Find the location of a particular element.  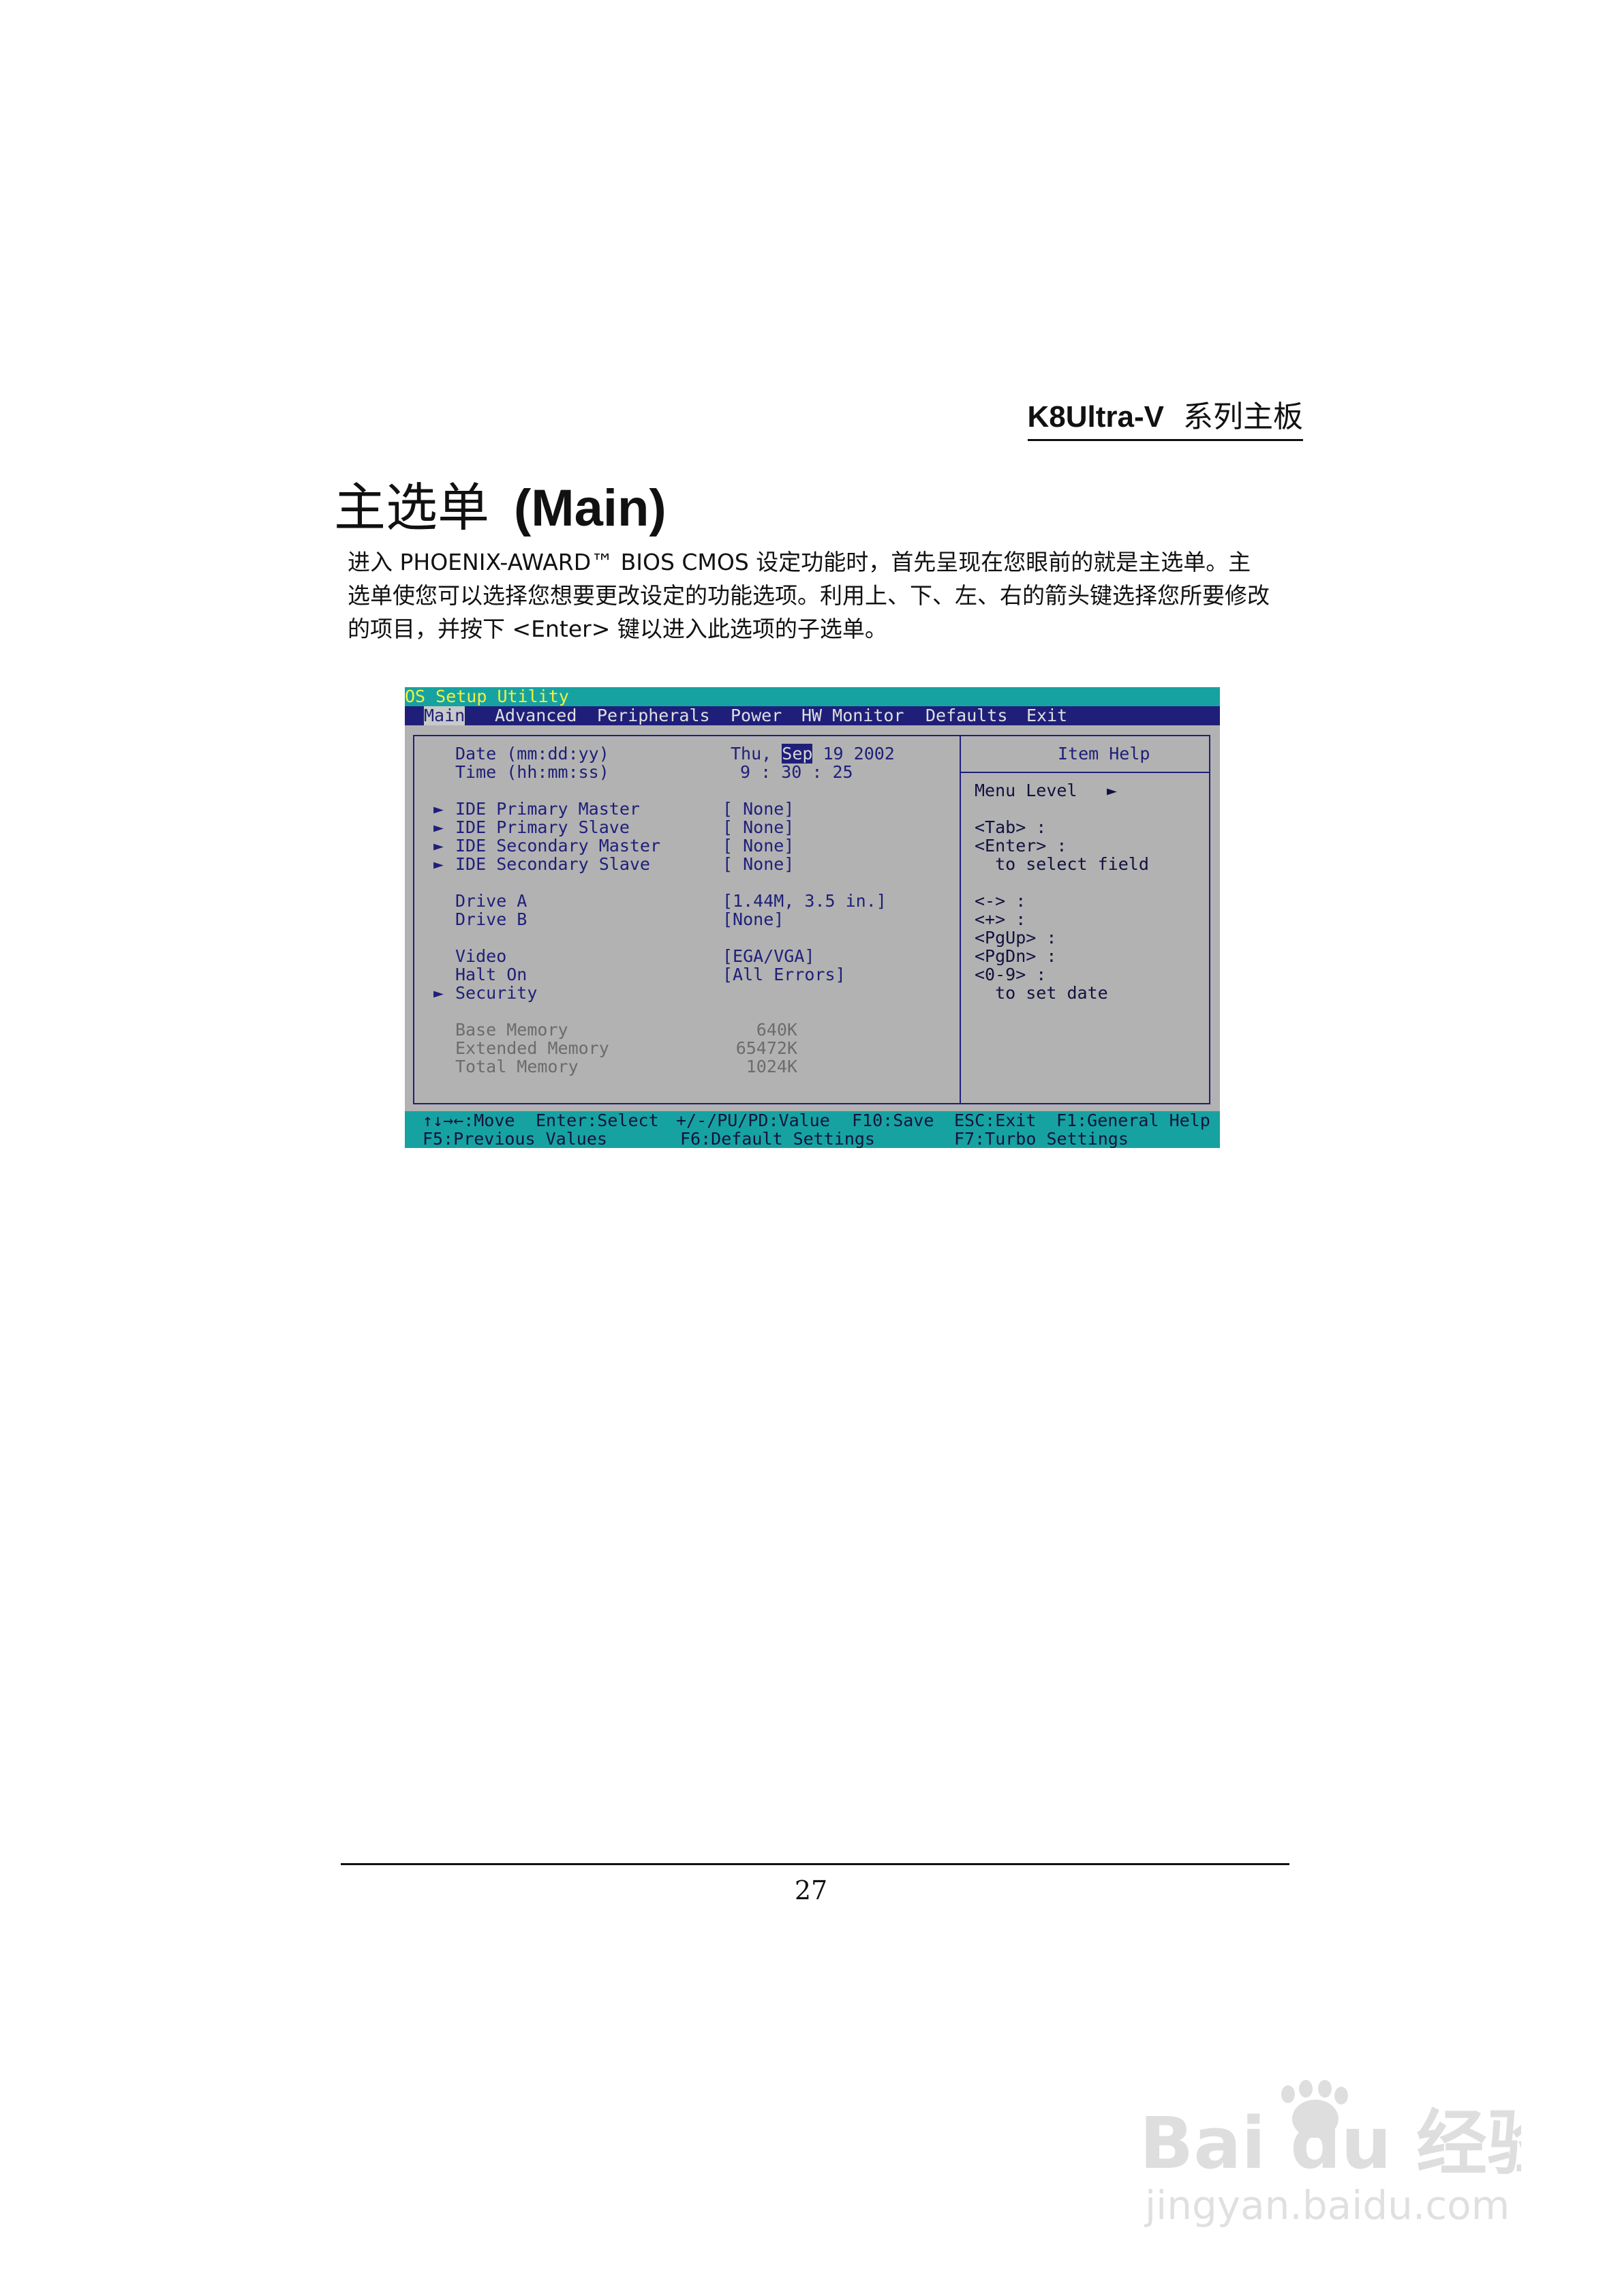

key-legend-item: F7:Turbo Settings is located at coordinates (1041, 1138).